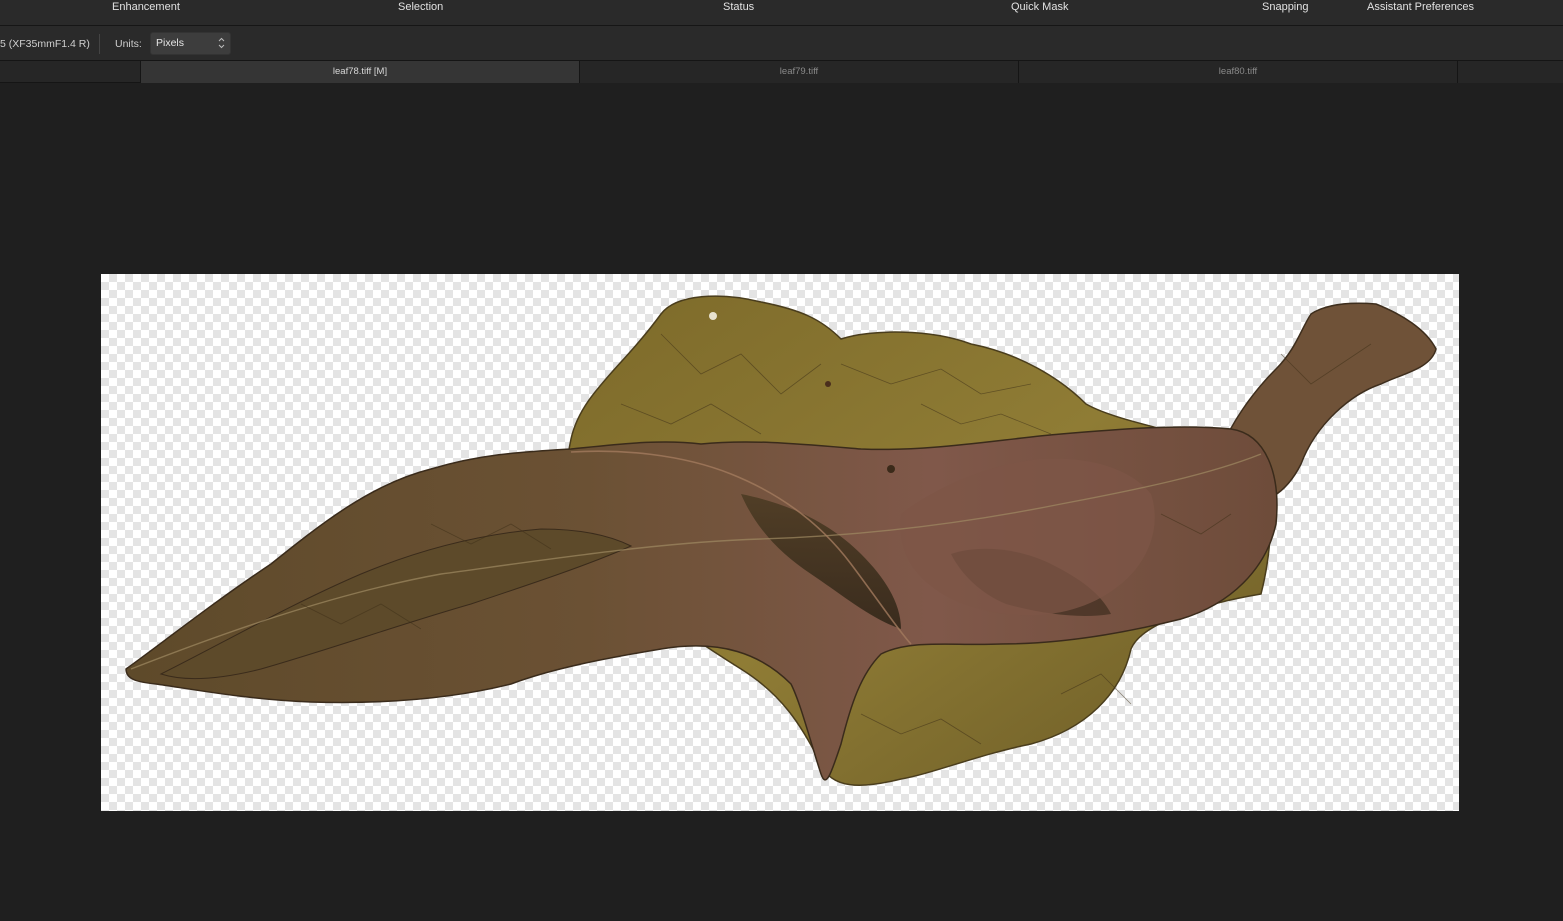  Describe the element at coordinates (221, 43) in the screenshot. I see `up-down-chevron-icon` at that location.